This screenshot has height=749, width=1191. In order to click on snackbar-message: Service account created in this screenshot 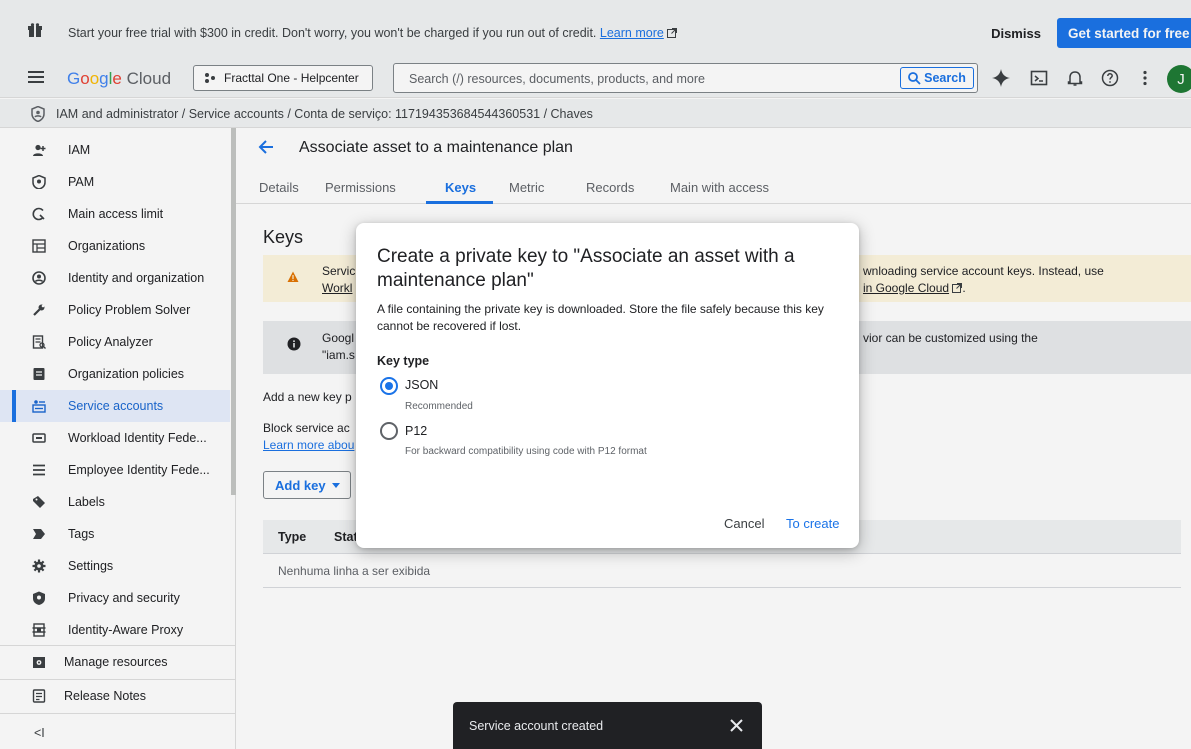, I will do `click(536, 726)`.